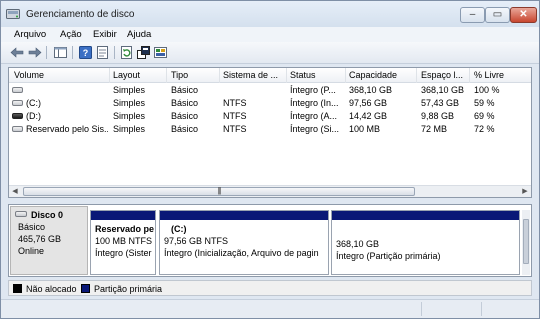 Image resolution: width=540 pixels, height=319 pixels. What do you see at coordinates (40, 239) in the screenshot?
I see `disk-size: 465,76 GB` at bounding box center [40, 239].